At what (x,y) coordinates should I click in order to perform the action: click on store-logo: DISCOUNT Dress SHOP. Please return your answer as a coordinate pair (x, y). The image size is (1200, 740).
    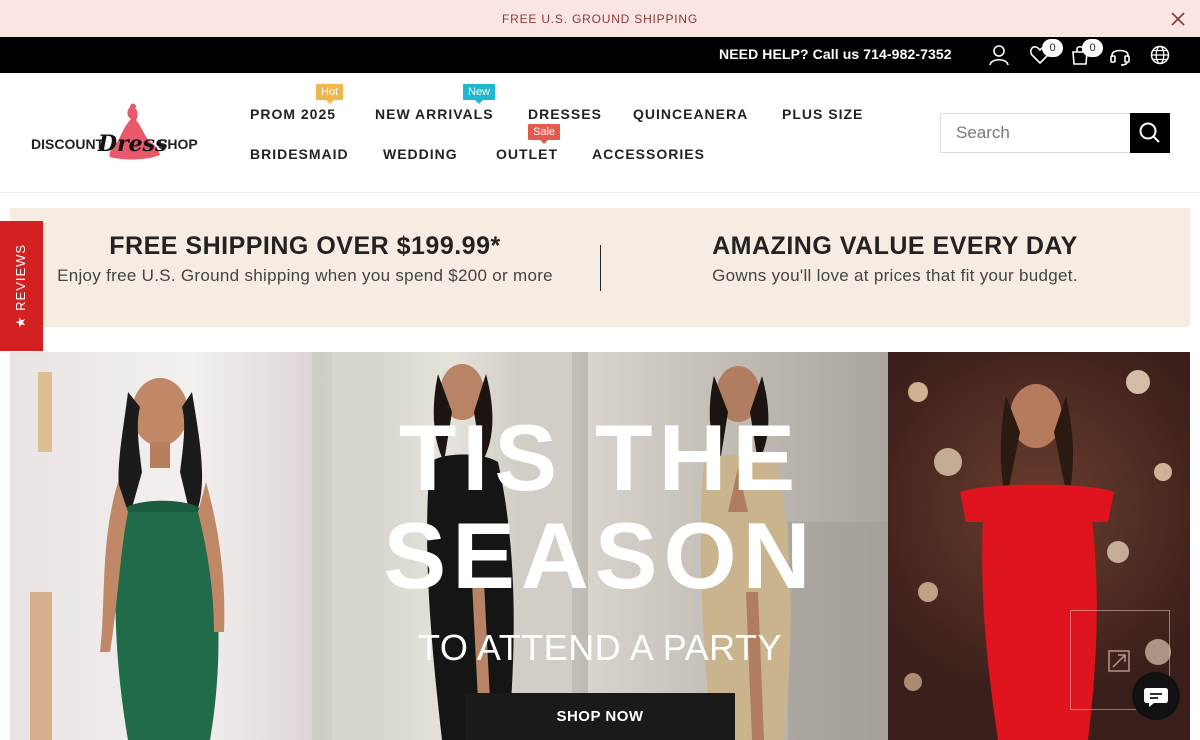
    Looking at the image, I should click on (115, 134).